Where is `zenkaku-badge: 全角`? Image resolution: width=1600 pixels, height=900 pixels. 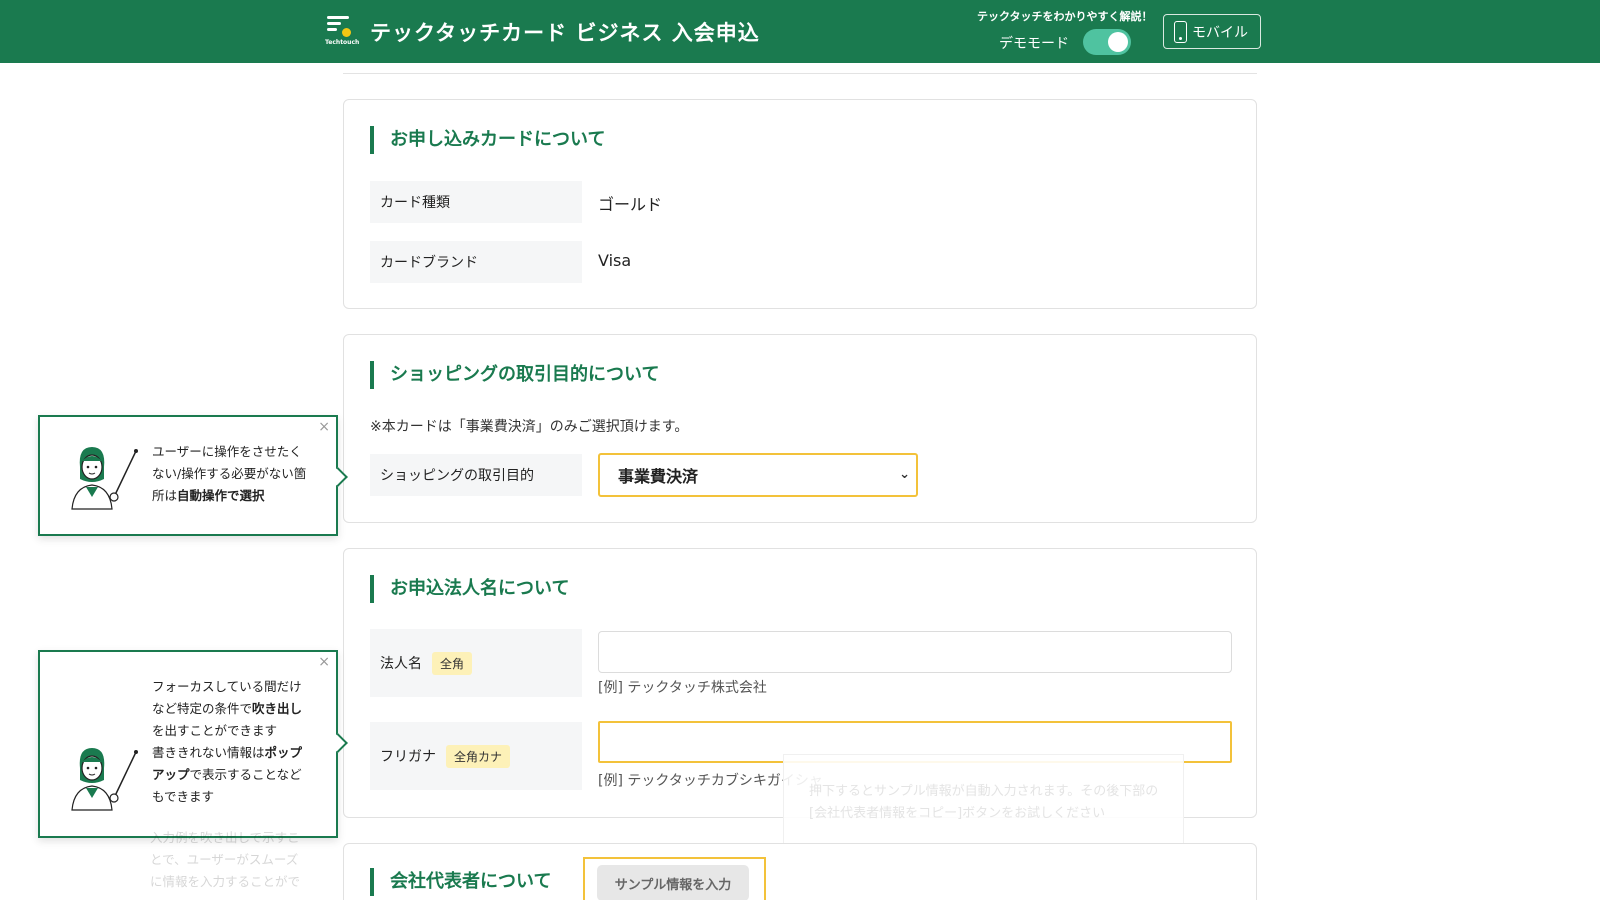
zenkaku-badge: 全角 is located at coordinates (452, 663).